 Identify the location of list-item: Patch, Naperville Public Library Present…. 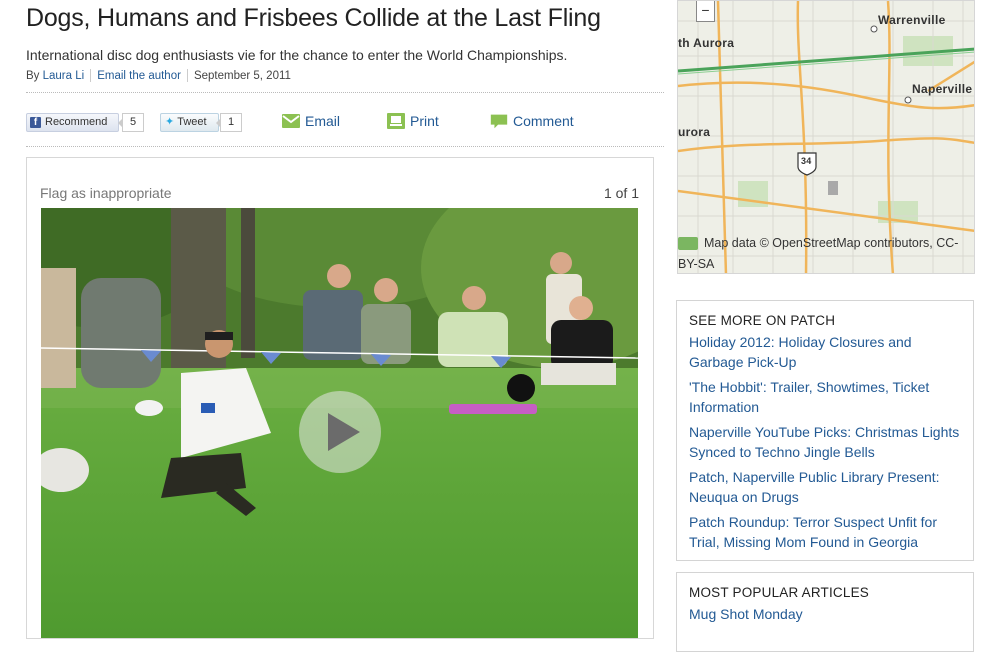
(825, 487).